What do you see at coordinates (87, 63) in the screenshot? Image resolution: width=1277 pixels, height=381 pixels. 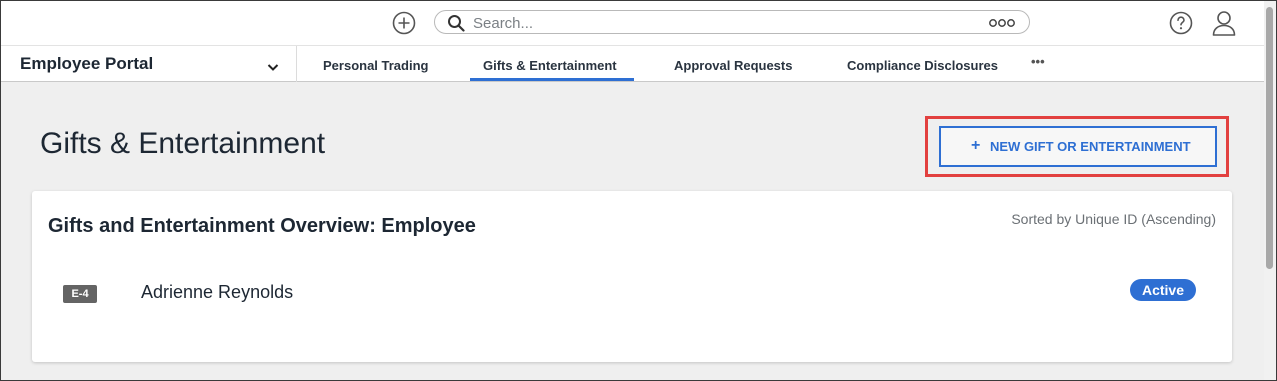 I see `portal-name: Employee Portal` at bounding box center [87, 63].